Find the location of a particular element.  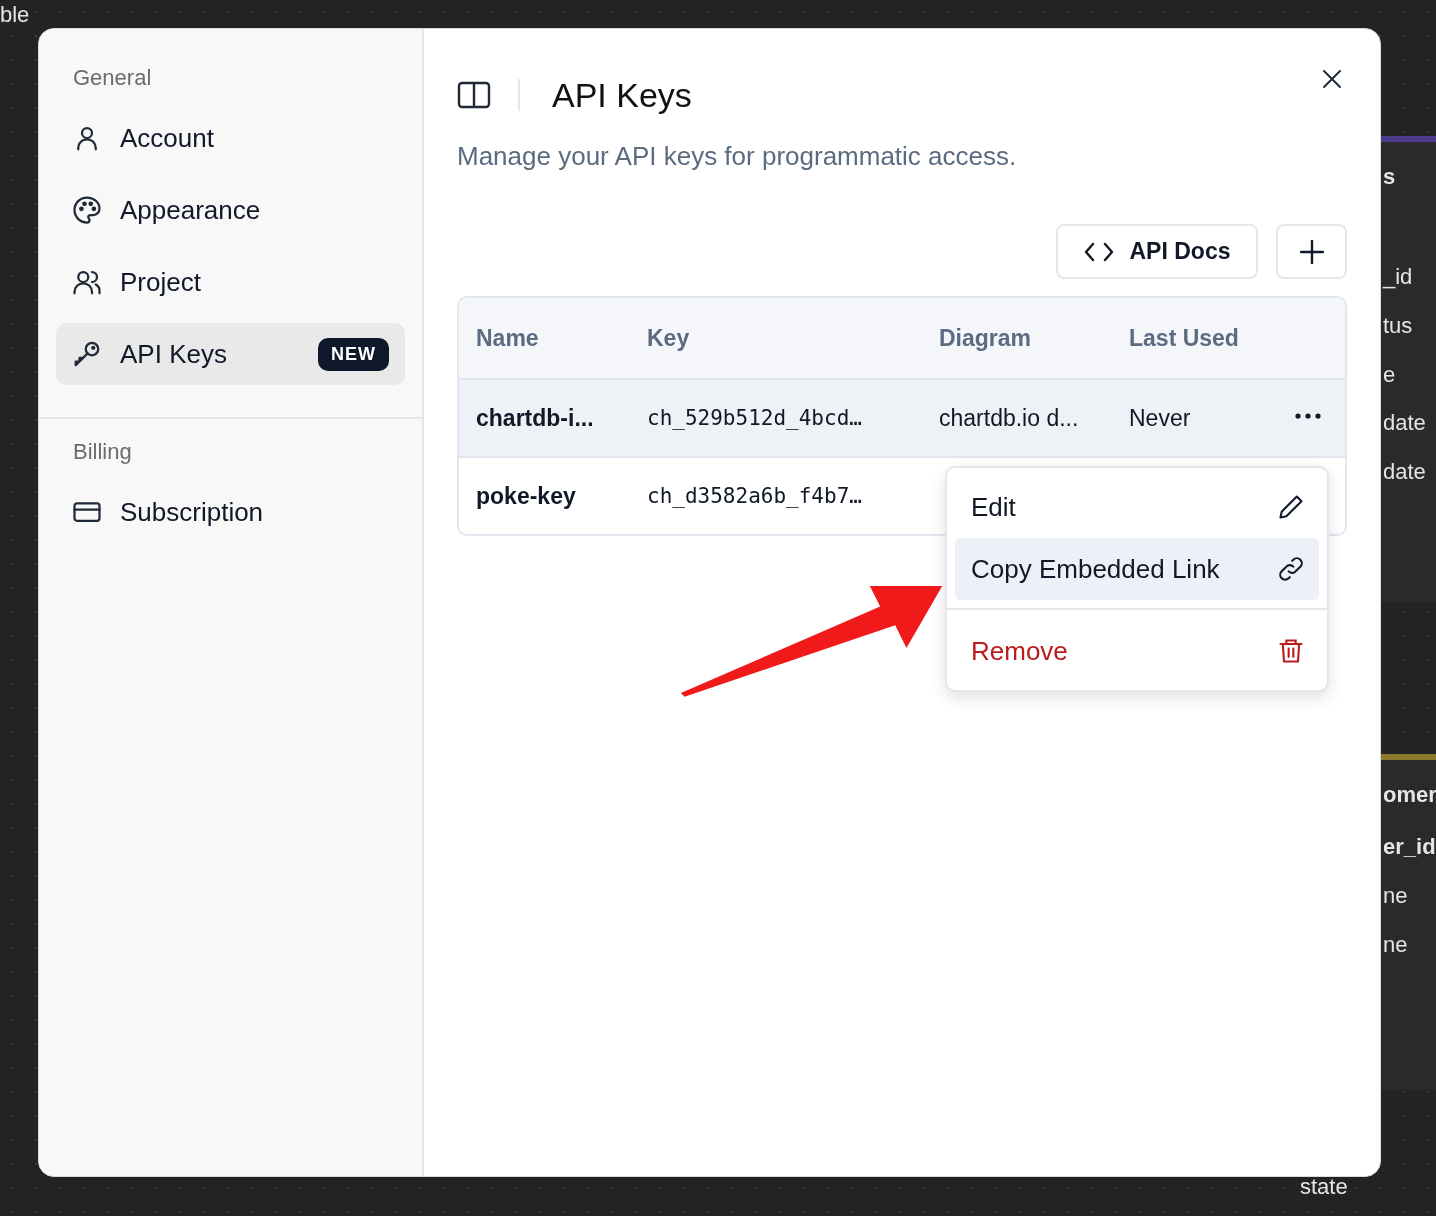

column-header: Last Used is located at coordinates (1184, 338).